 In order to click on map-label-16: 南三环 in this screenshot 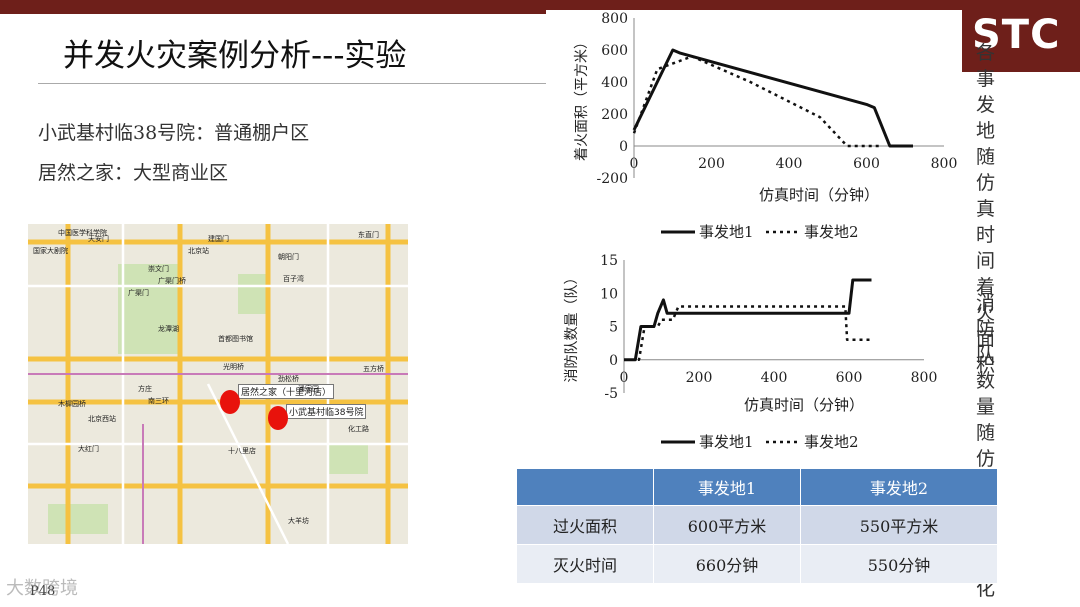, I will do `click(158, 401)`.